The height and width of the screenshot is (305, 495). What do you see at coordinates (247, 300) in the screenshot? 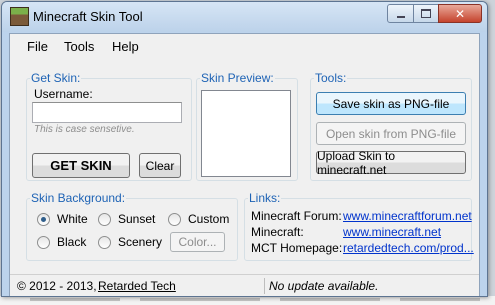
I see `background-text-line` at bounding box center [247, 300].